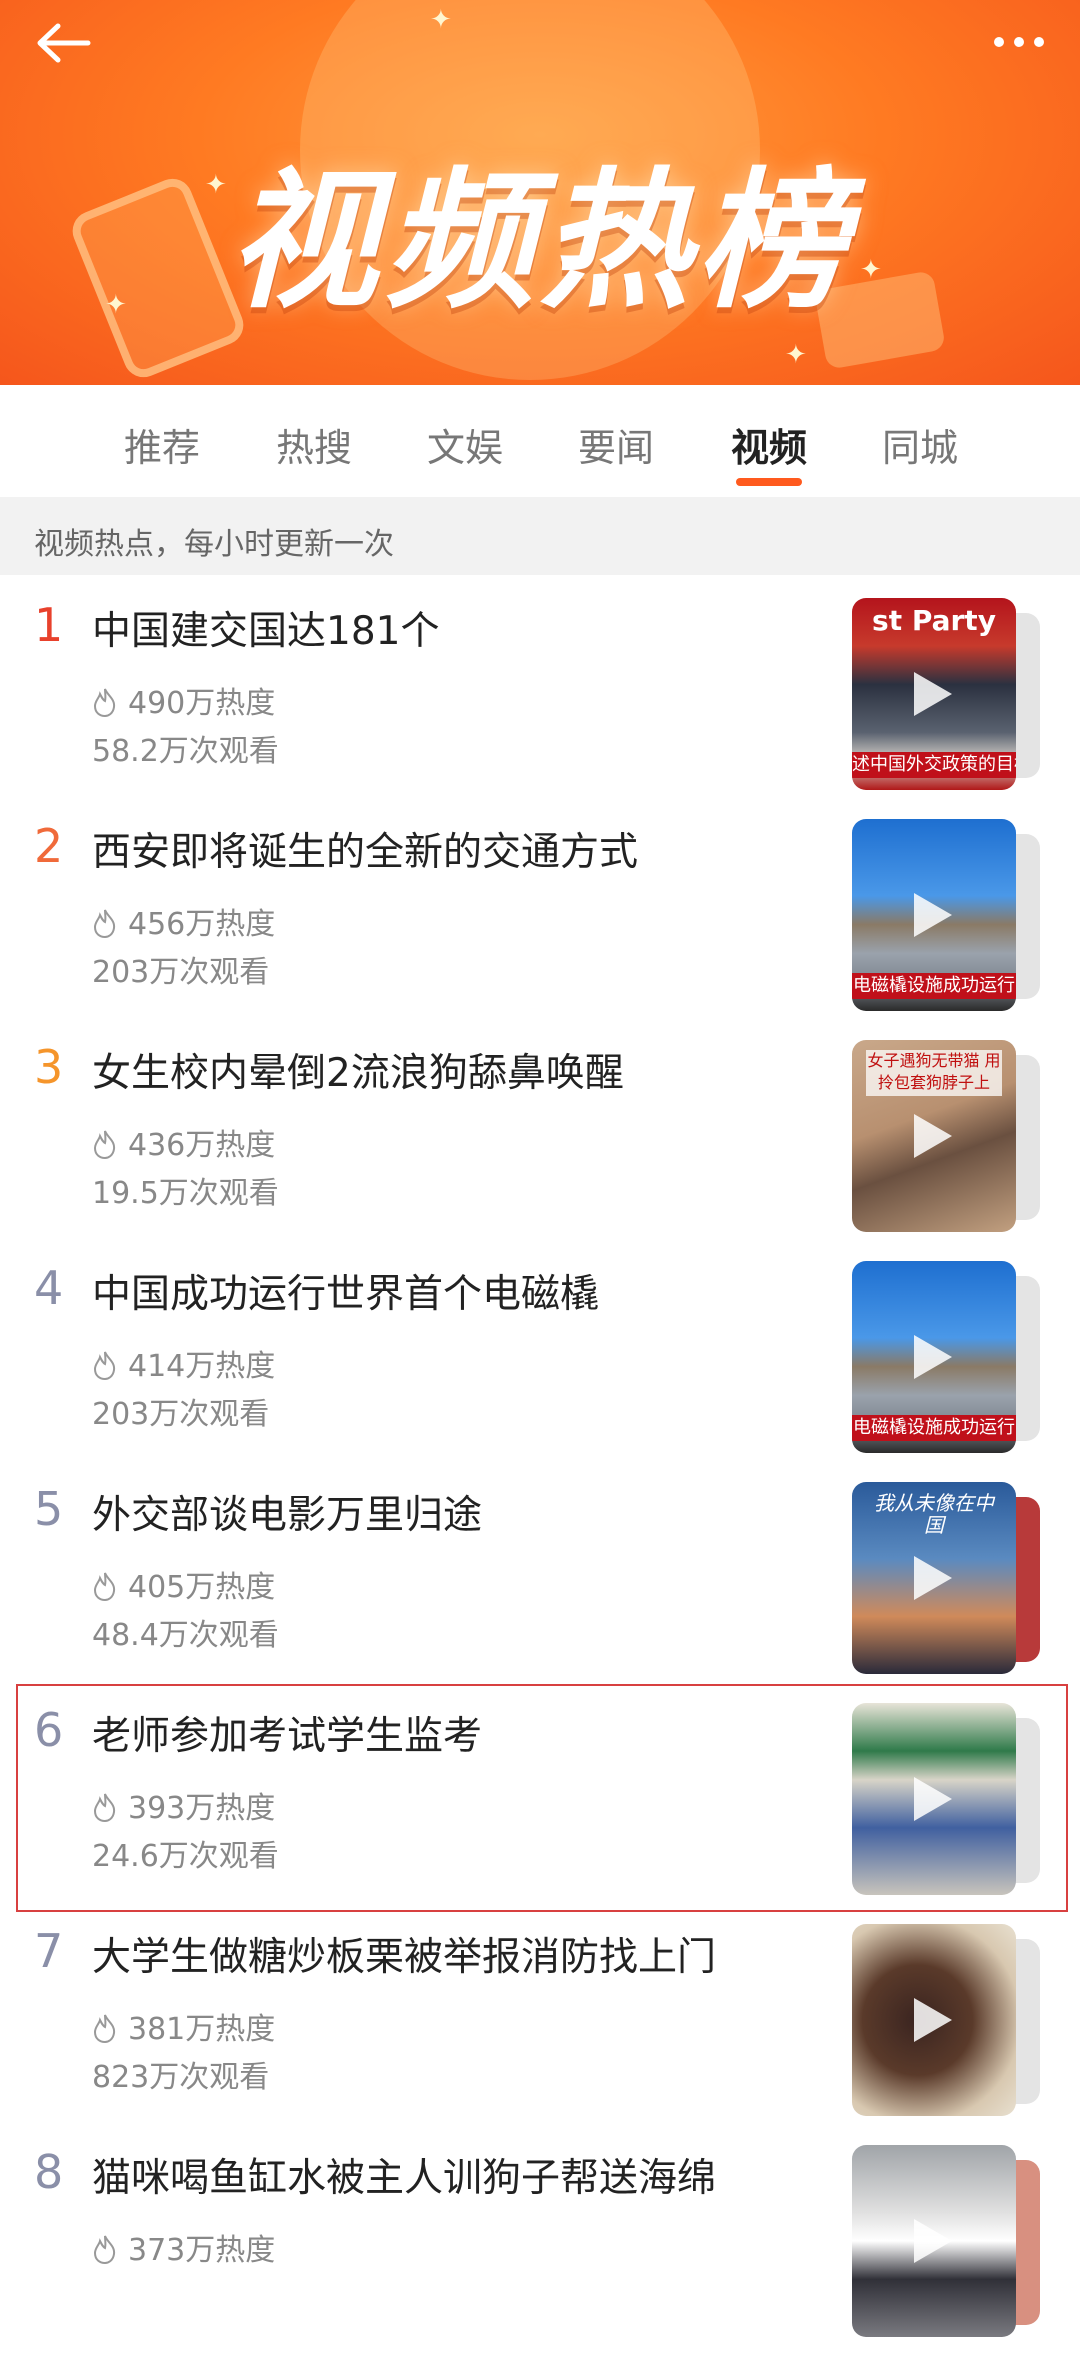  I want to click on item-title: 老师参加考试学生监考, so click(287, 1736).